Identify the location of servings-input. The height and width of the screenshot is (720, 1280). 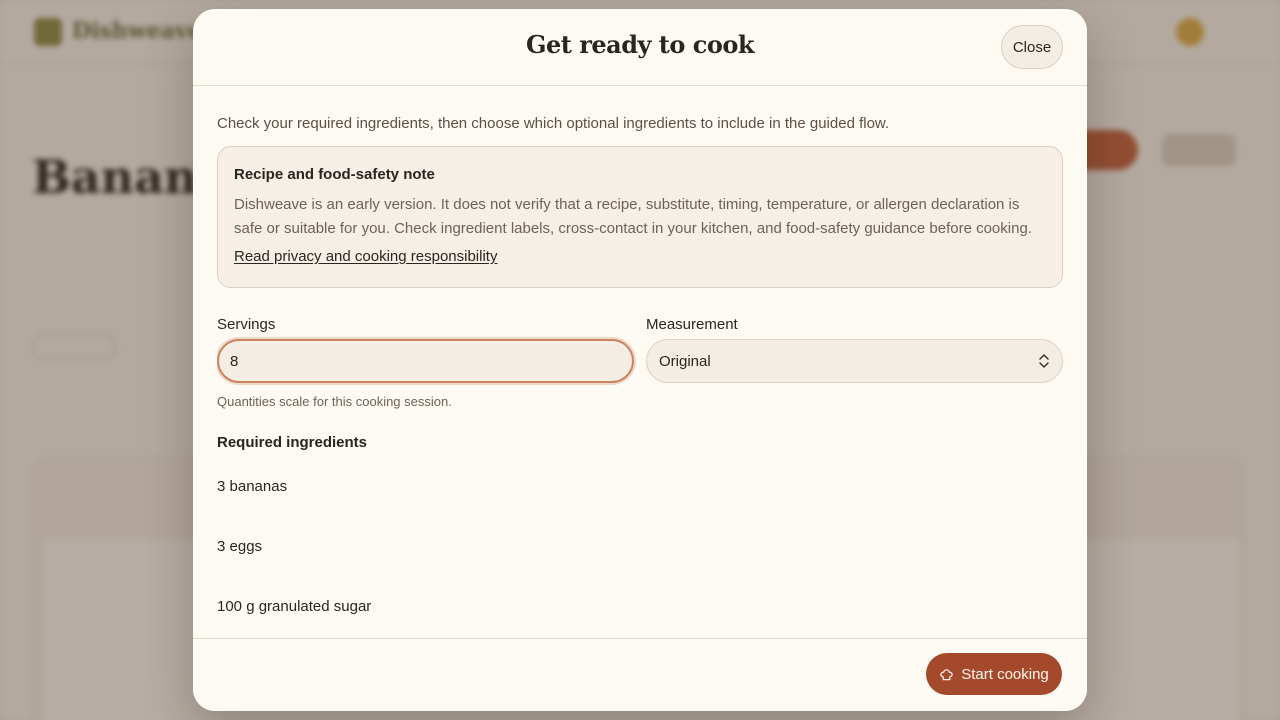
(425, 361).